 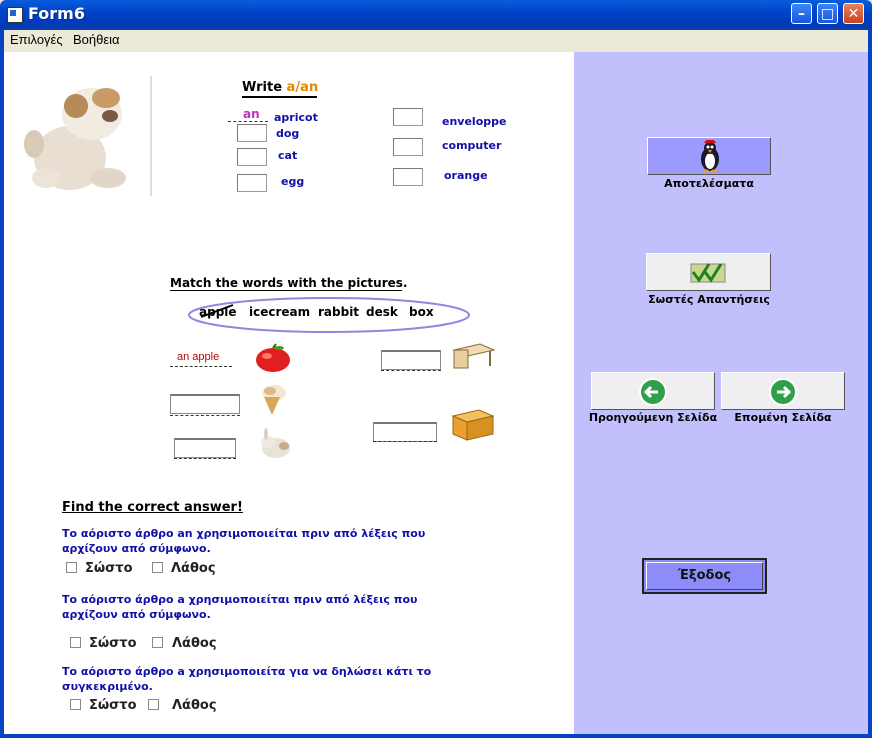 What do you see at coordinates (339, 312) in the screenshot?
I see `word-bank-rabbit: rabbit` at bounding box center [339, 312].